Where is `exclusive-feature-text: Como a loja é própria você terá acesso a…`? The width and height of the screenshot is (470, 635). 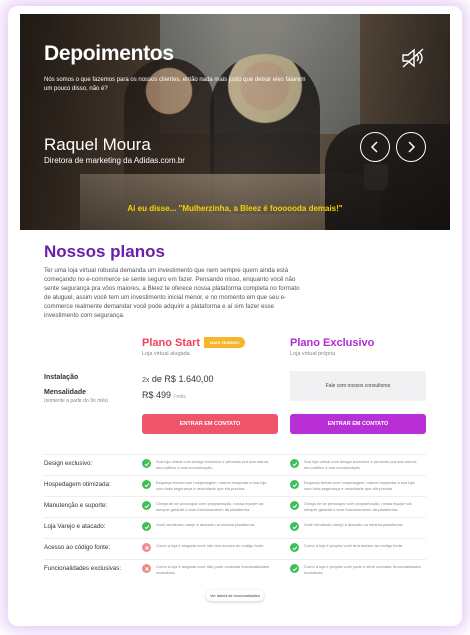 exclusive-feature-text: Como a loja é própria você terá acesso a… is located at coordinates (354, 545).